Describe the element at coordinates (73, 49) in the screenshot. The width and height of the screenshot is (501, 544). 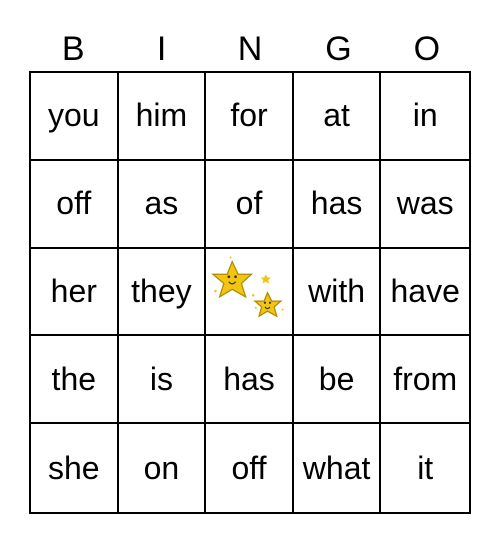
I see `header-letter-b: B` at that location.